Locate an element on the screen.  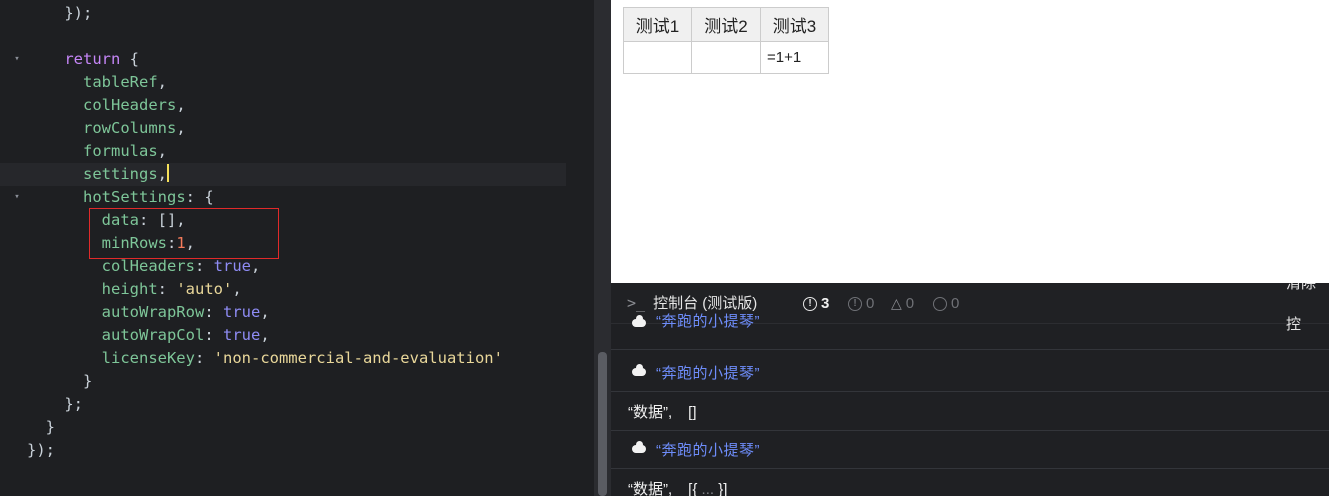
table-cell: =1+1 is located at coordinates (794, 57).